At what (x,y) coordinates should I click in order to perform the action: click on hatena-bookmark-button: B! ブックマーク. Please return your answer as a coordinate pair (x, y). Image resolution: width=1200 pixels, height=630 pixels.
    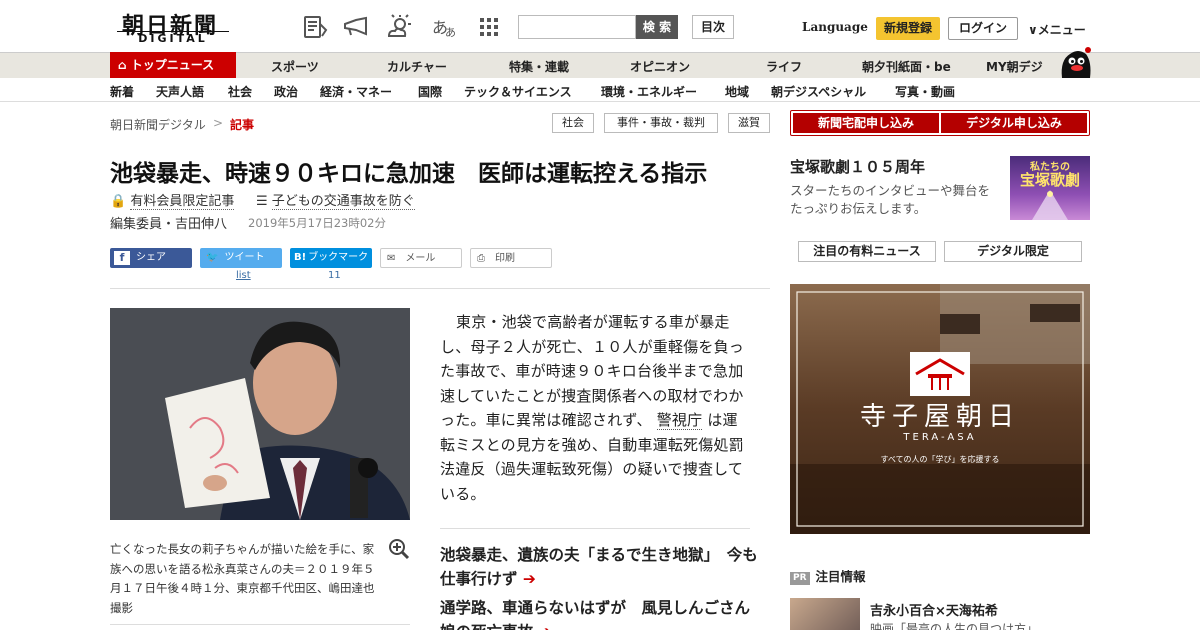
    Looking at the image, I should click on (331, 258).